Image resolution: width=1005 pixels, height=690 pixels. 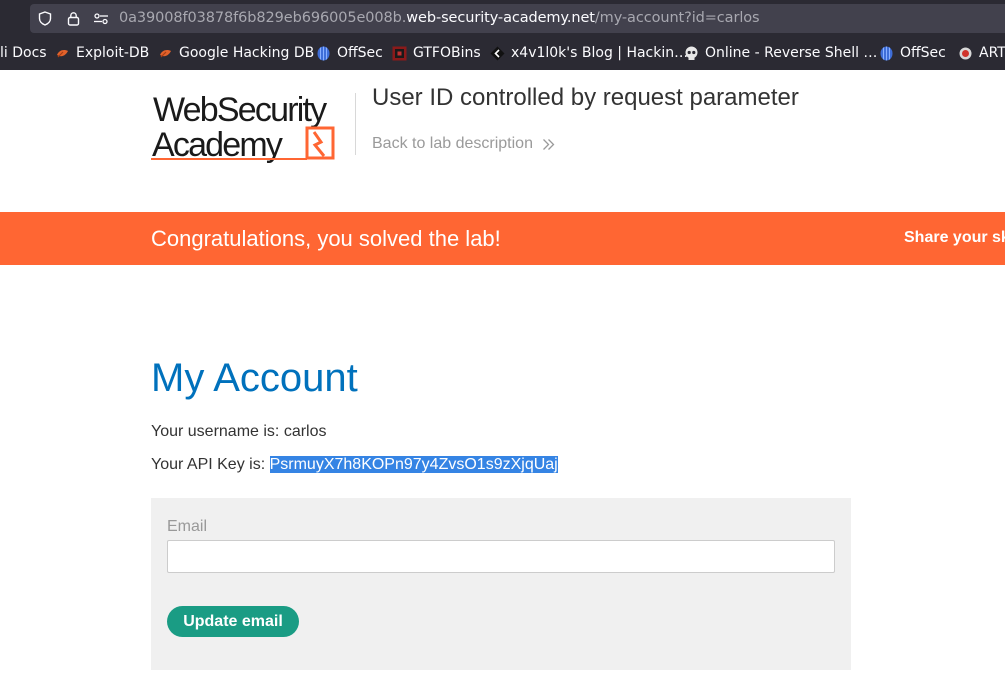 What do you see at coordinates (247, 53) in the screenshot?
I see `bookmark-label: Google Hacking DB` at bounding box center [247, 53].